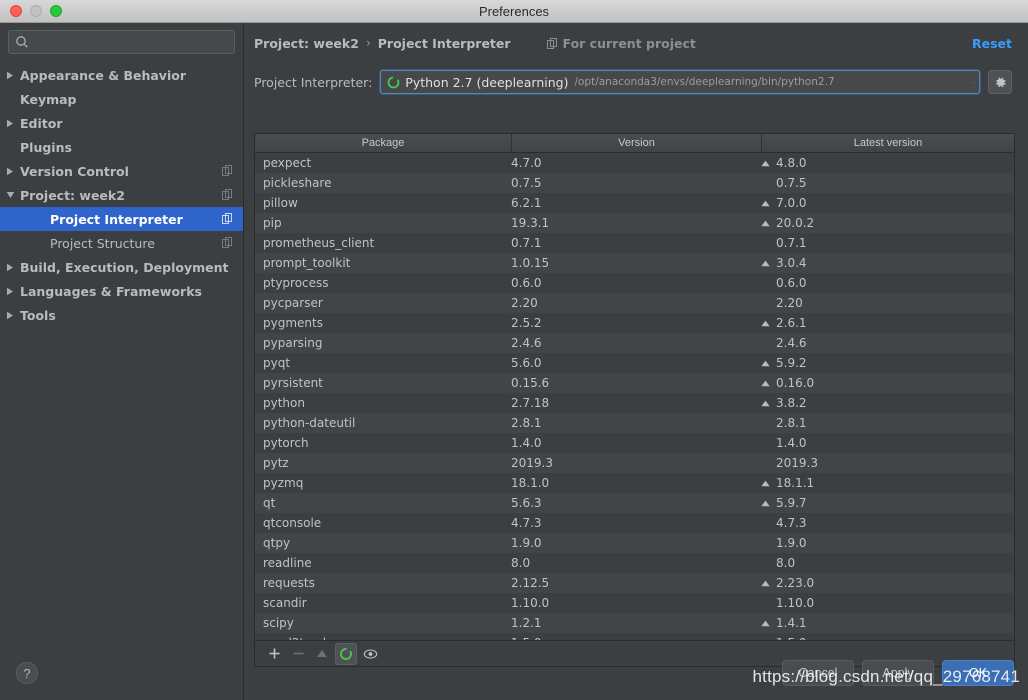 The width and height of the screenshot is (1028, 700). I want to click on package-latest-version-text: 2.20, so click(789, 303).